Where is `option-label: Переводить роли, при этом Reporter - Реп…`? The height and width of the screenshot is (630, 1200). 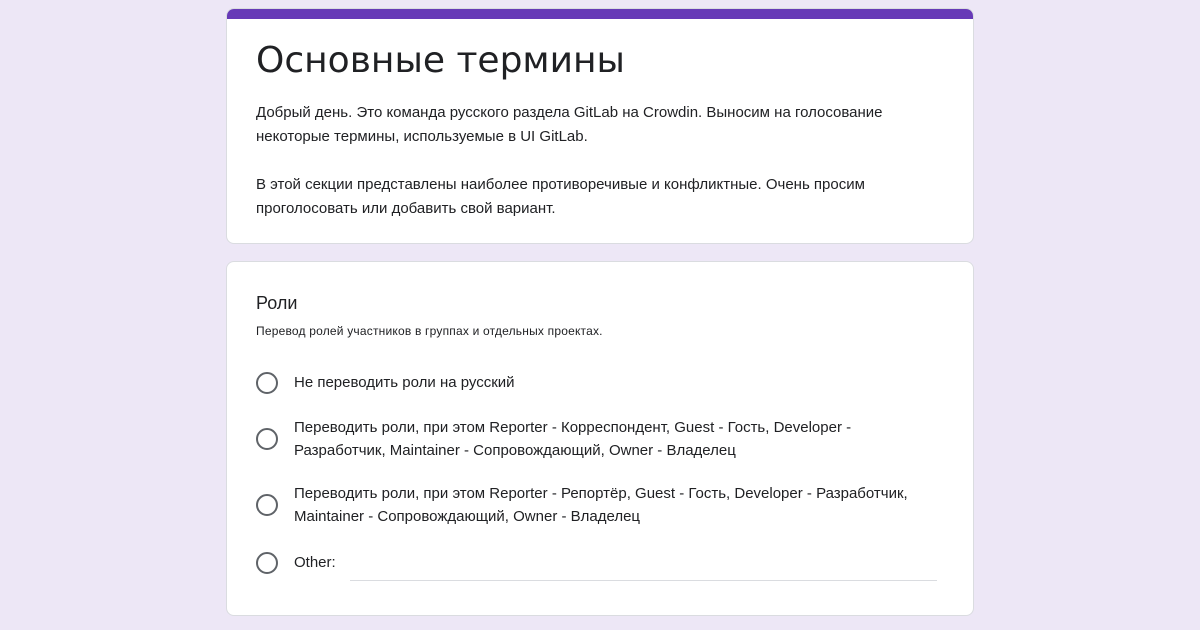
option-label: Переводить роли, при этом Reporter - Реп… is located at coordinates (601, 505).